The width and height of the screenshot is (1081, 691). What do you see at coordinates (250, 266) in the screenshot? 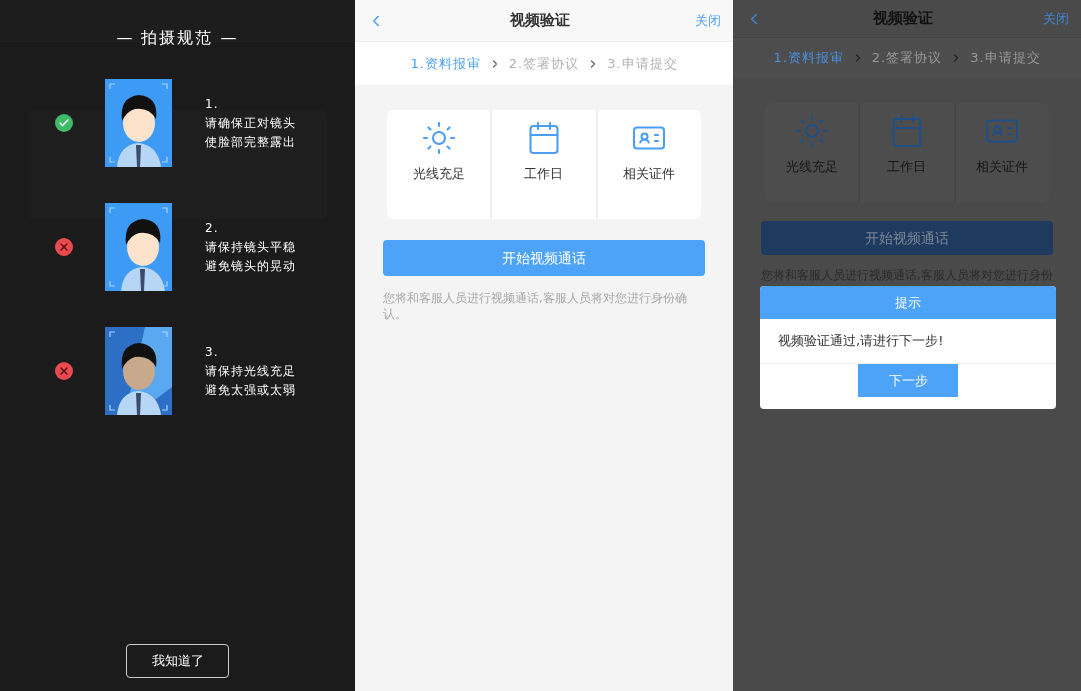
I see `rule-text: 避免镜头的晃动` at bounding box center [250, 266].